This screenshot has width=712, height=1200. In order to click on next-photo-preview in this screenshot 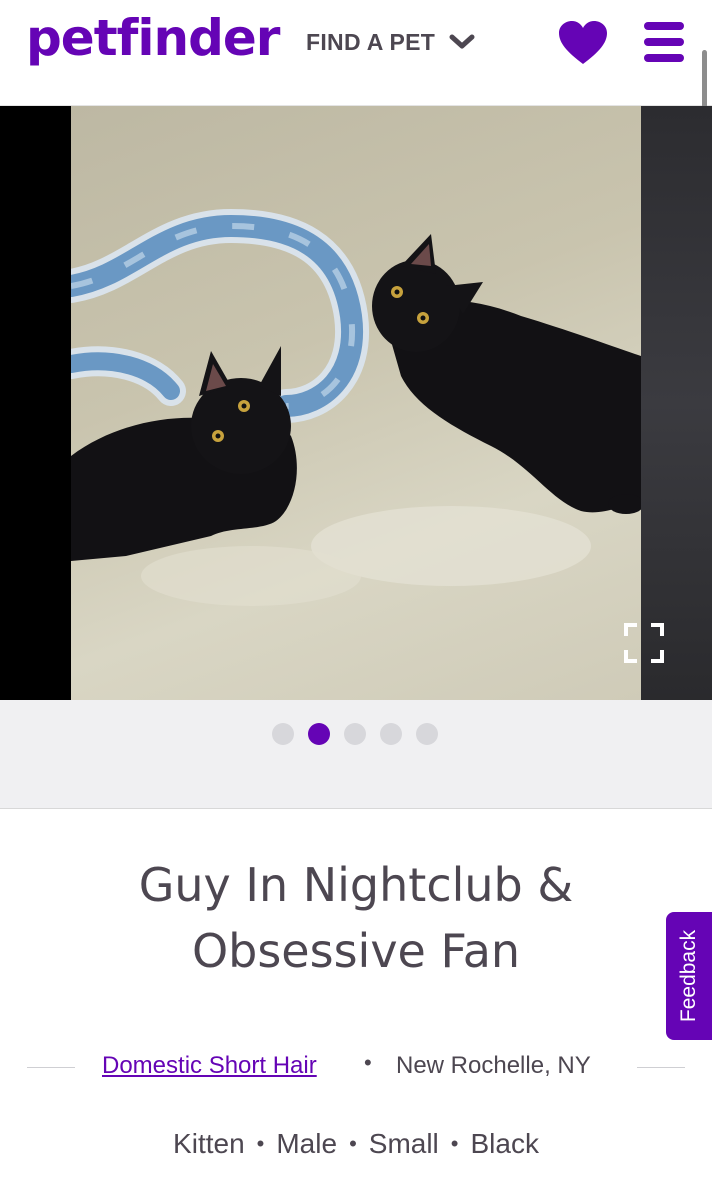, I will do `click(676, 403)`.